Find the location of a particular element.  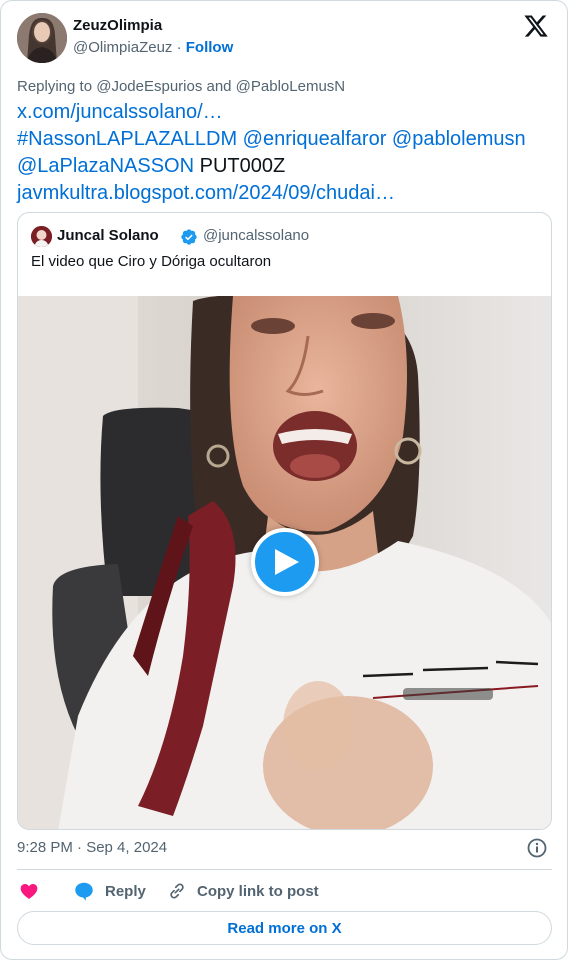

info-icon is located at coordinates (537, 848).